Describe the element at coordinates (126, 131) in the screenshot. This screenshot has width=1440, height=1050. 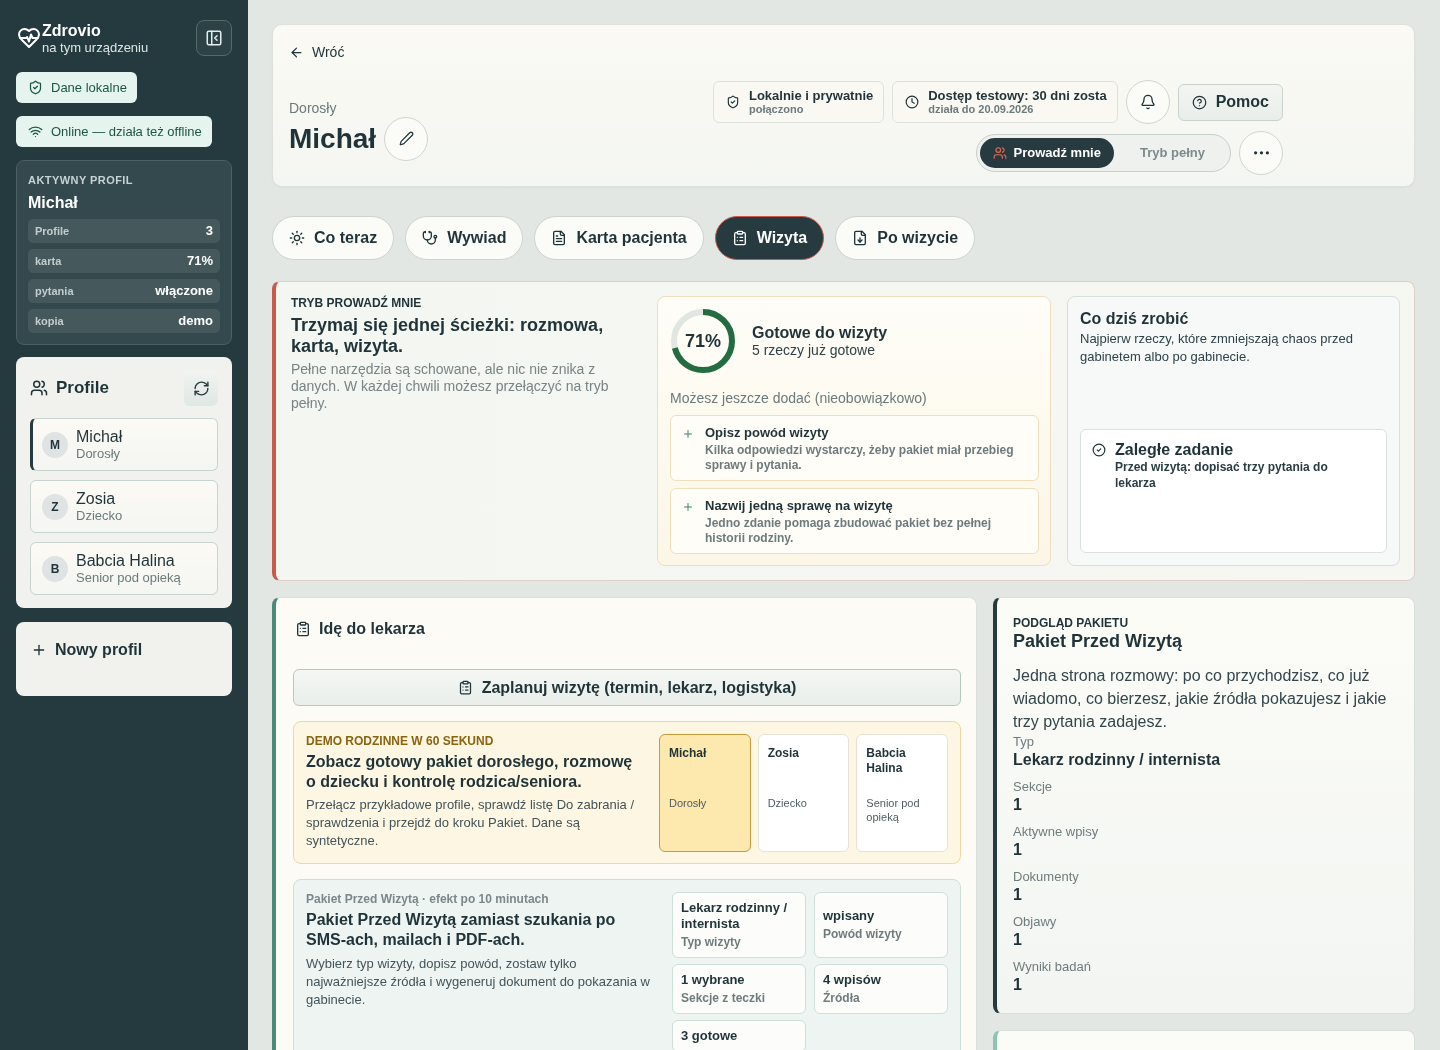
I see `status-text: Online — działa też offline` at that location.